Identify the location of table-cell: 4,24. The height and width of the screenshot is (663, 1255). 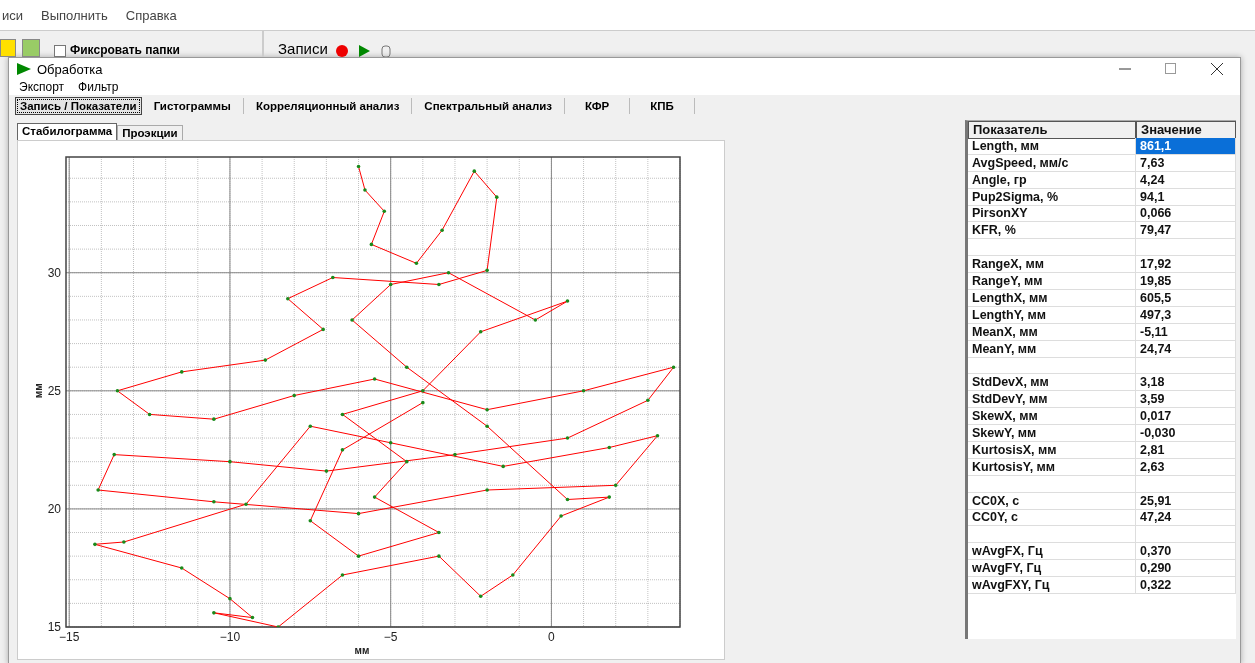
(1186, 180).